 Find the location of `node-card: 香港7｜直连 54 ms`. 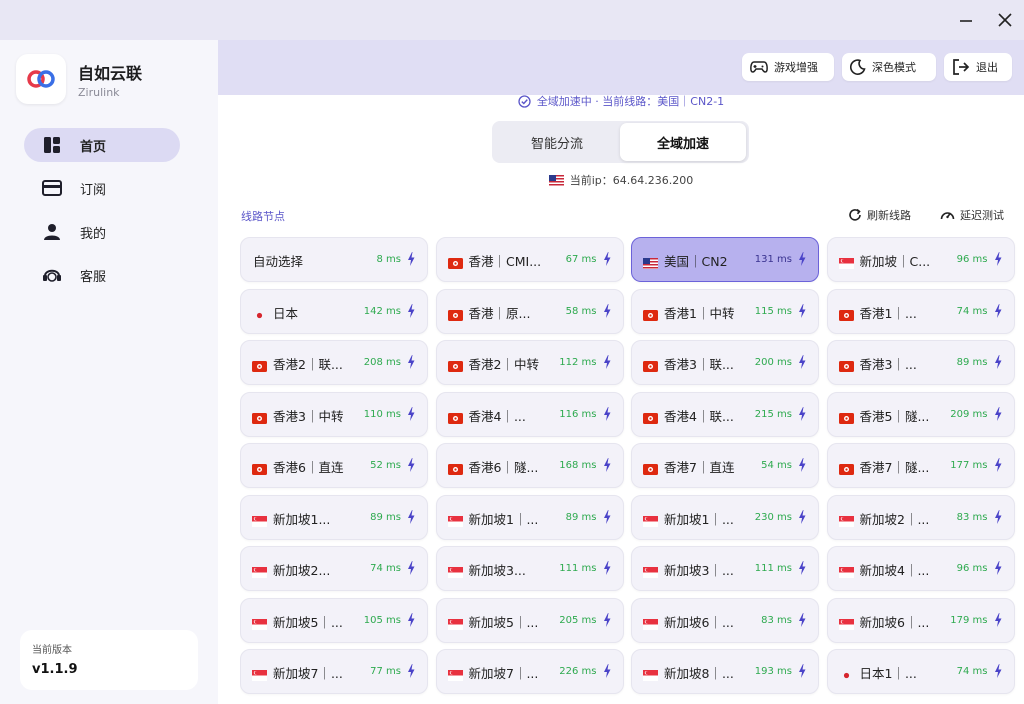

node-card: 香港7｜直连 54 ms is located at coordinates (725, 465).